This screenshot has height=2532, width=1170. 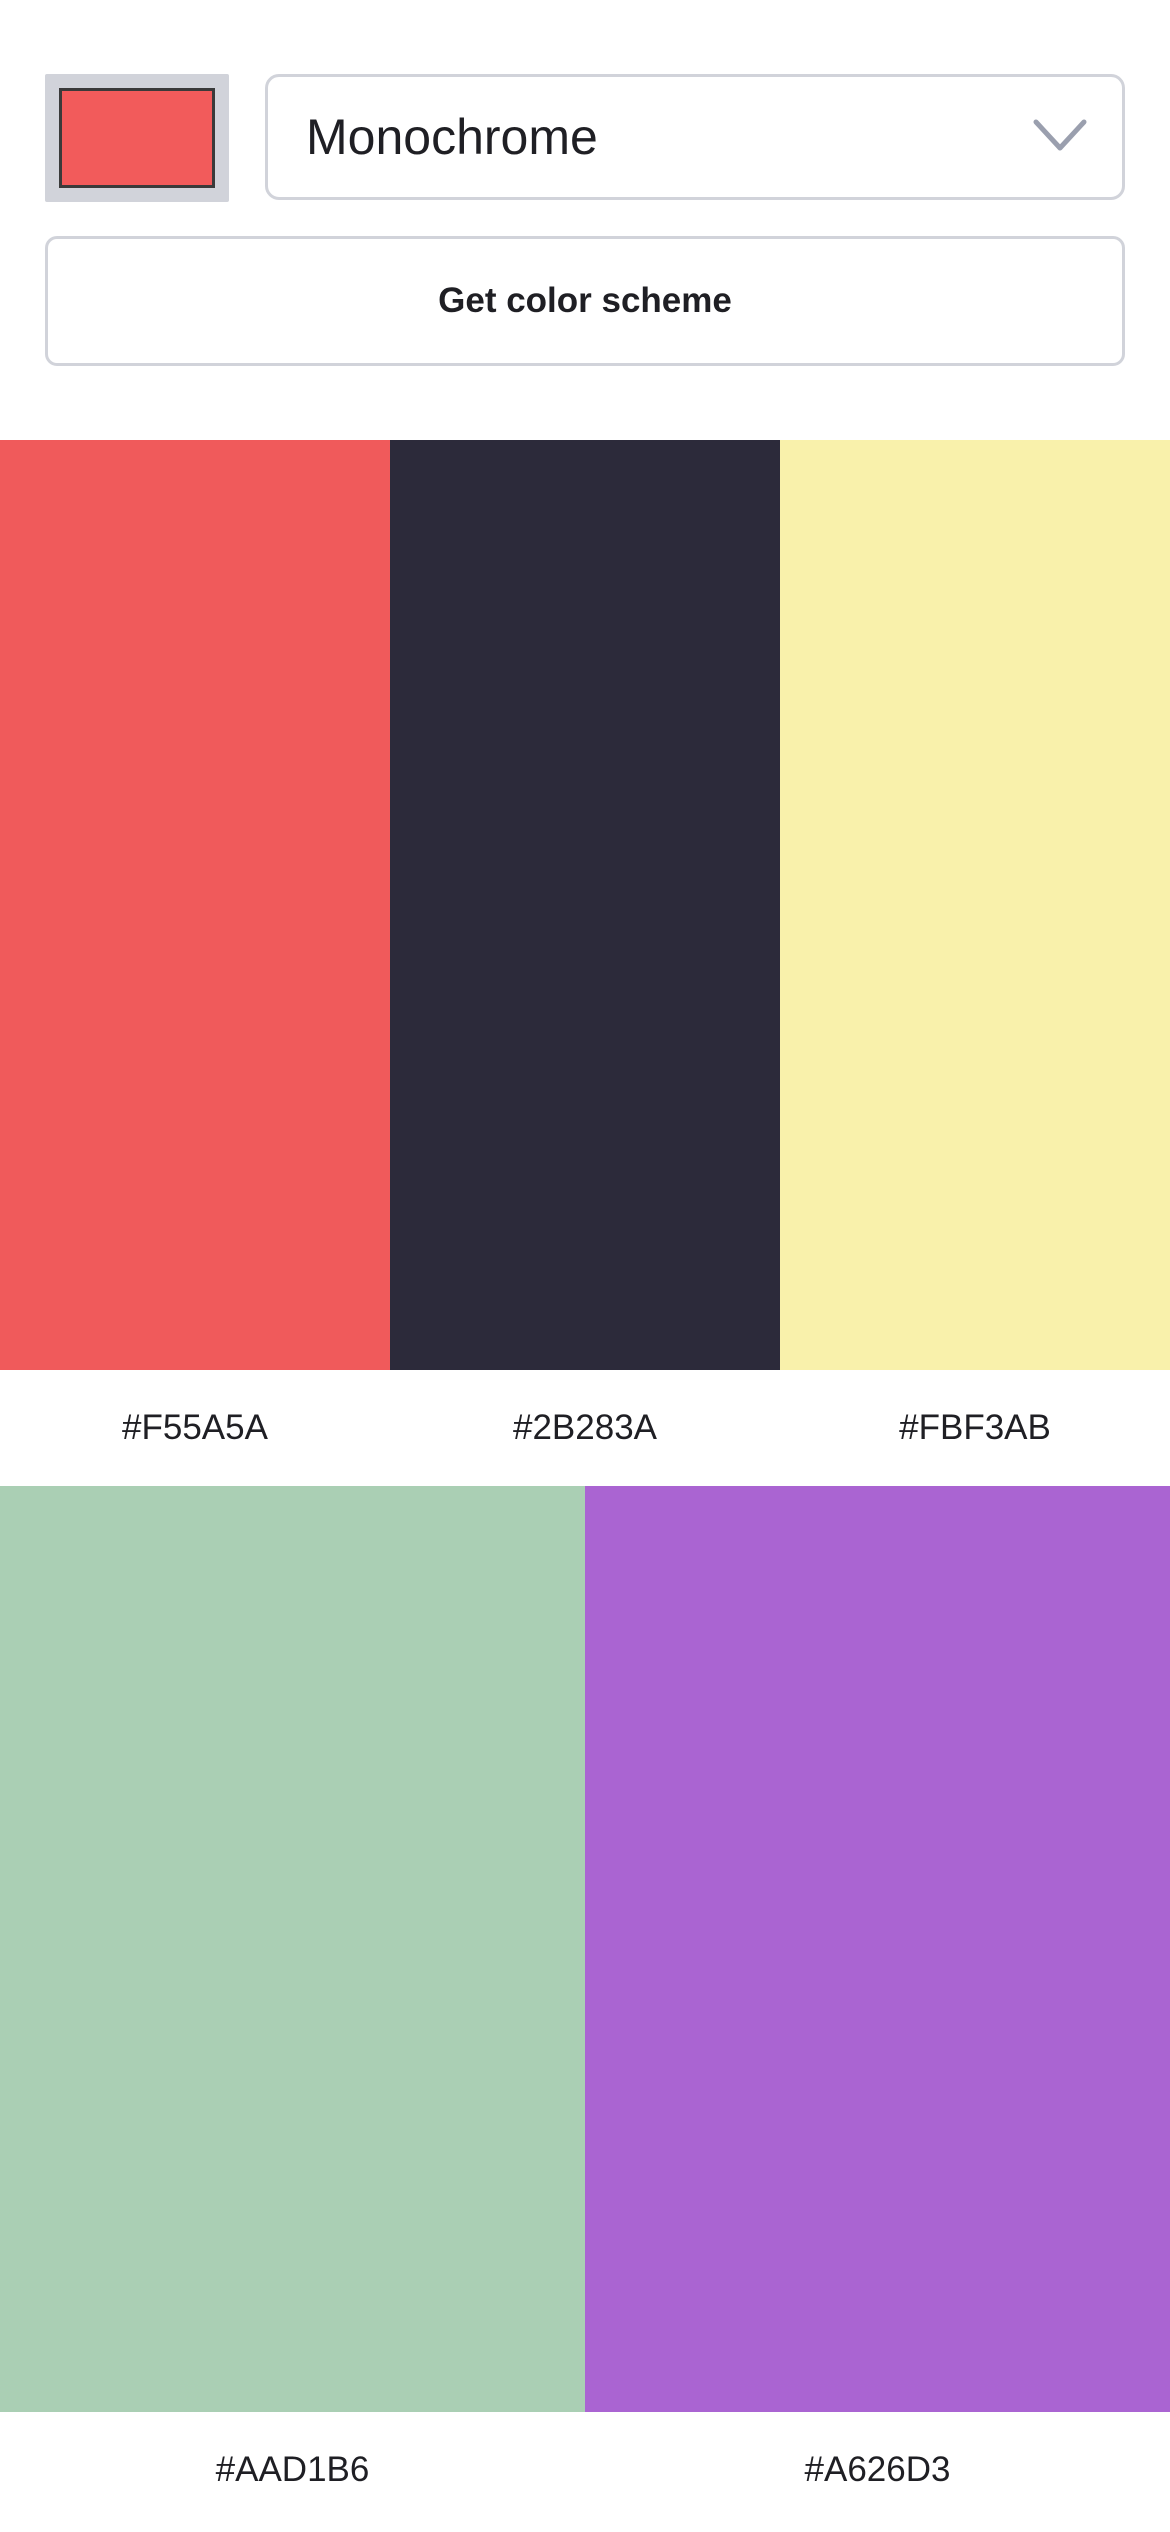 What do you see at coordinates (877, 2470) in the screenshot?
I see `palette-hex-label-5: #A626D3` at bounding box center [877, 2470].